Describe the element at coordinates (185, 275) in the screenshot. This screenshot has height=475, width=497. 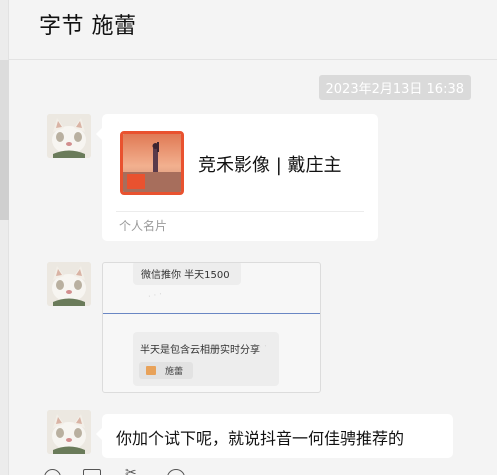
I see `screenshot-text: 微信推你 半天1500` at that location.